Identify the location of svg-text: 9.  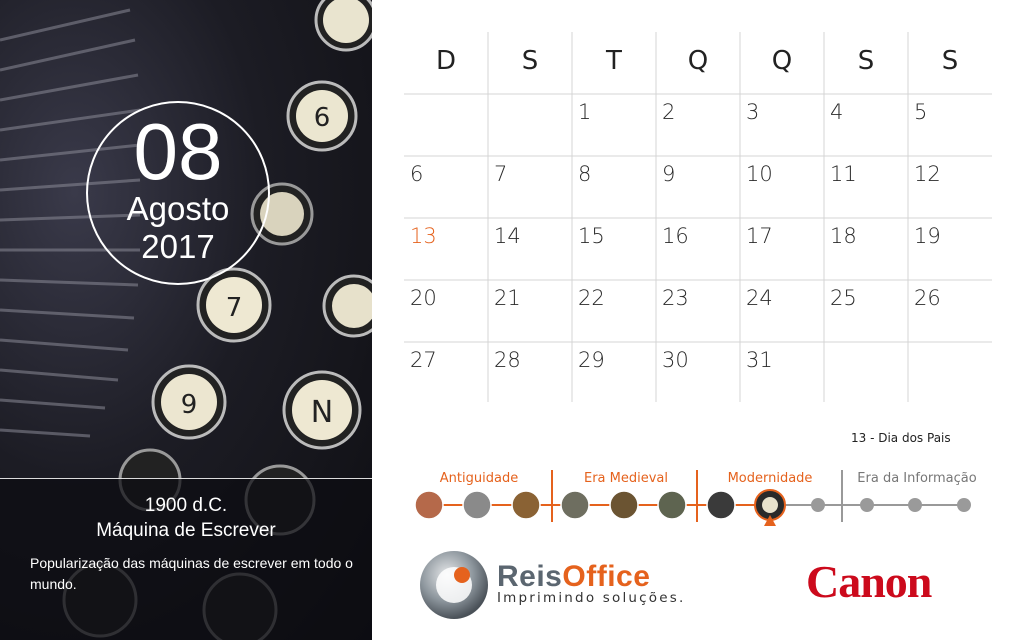
(189, 405).